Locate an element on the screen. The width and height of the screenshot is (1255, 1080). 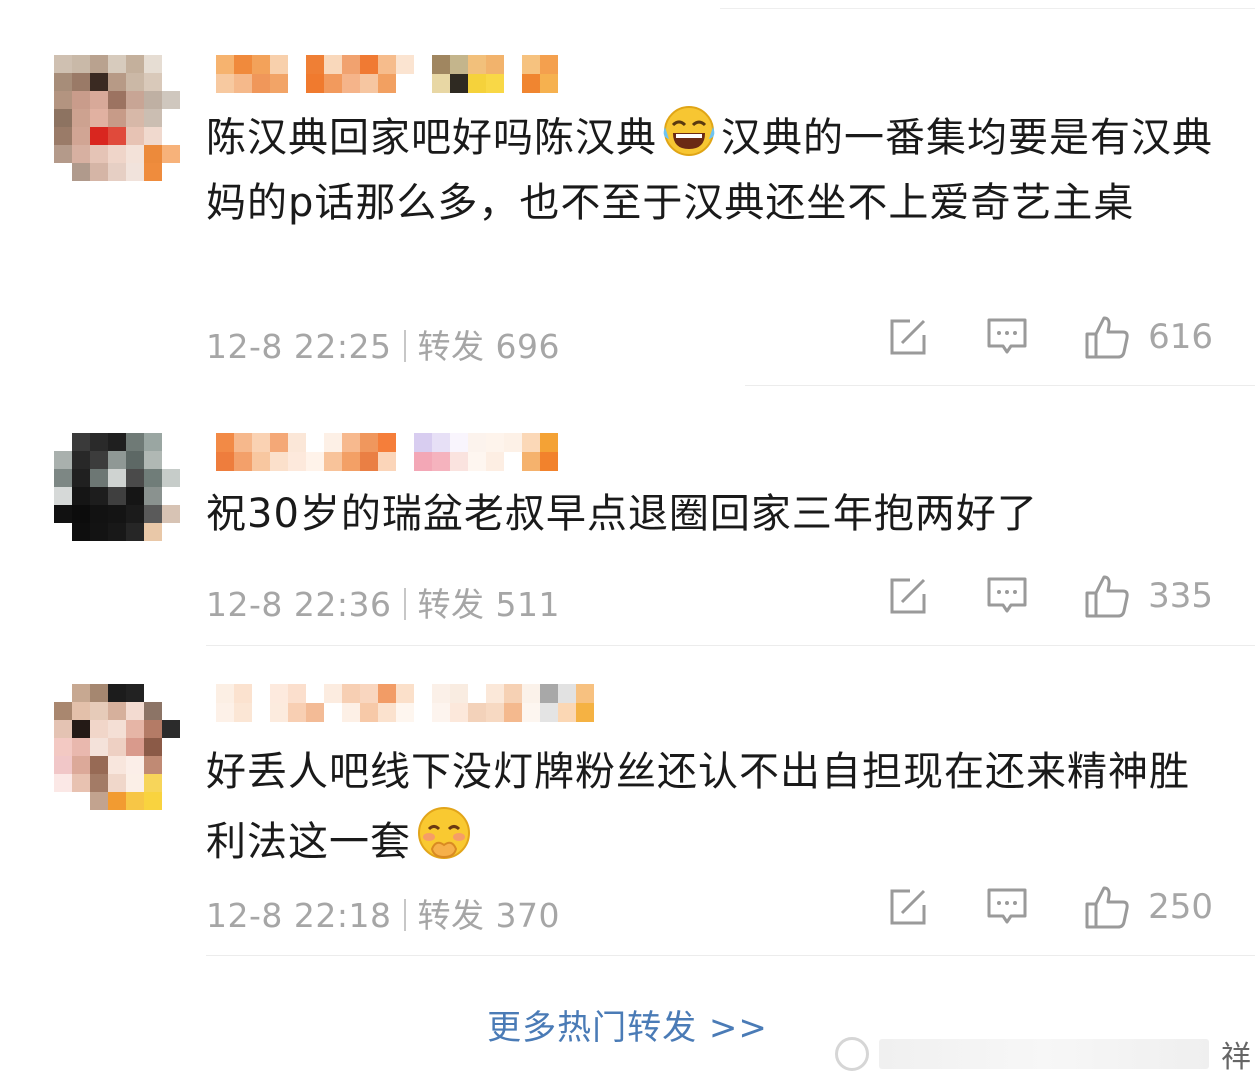
repost-count: 696 is located at coordinates (527, 346).